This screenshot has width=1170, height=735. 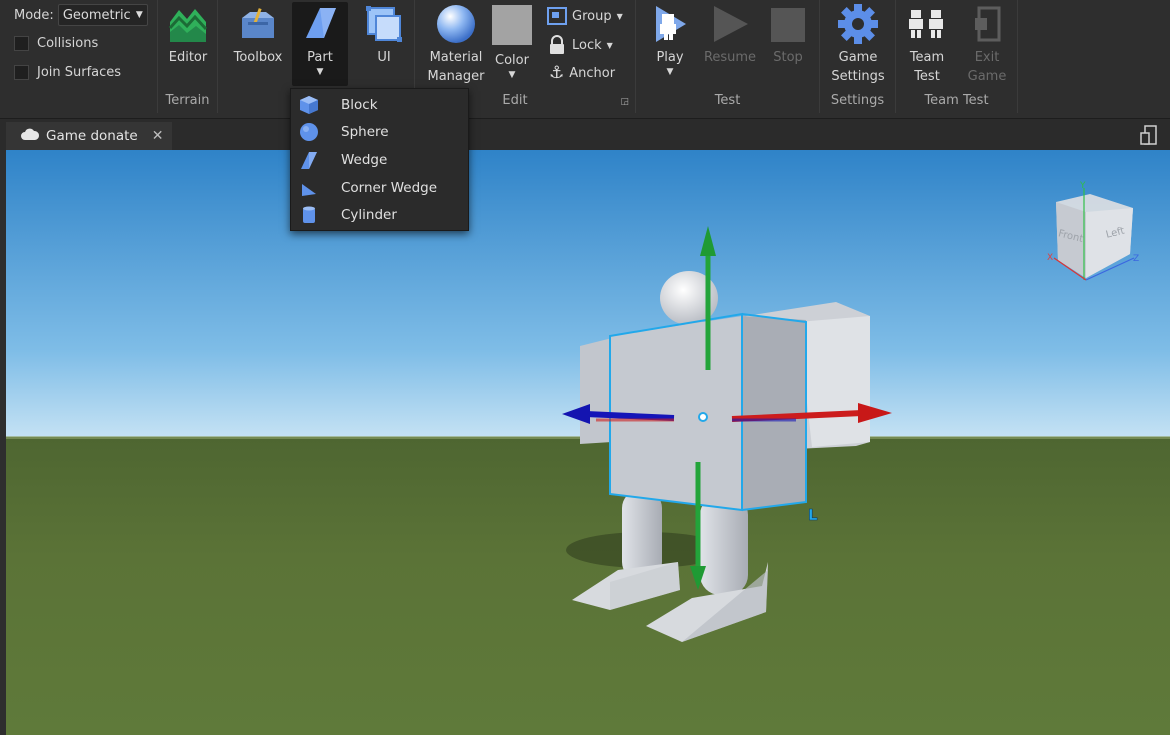 I want to click on anchor-button: ⚓ Anchor, so click(x=582, y=73).